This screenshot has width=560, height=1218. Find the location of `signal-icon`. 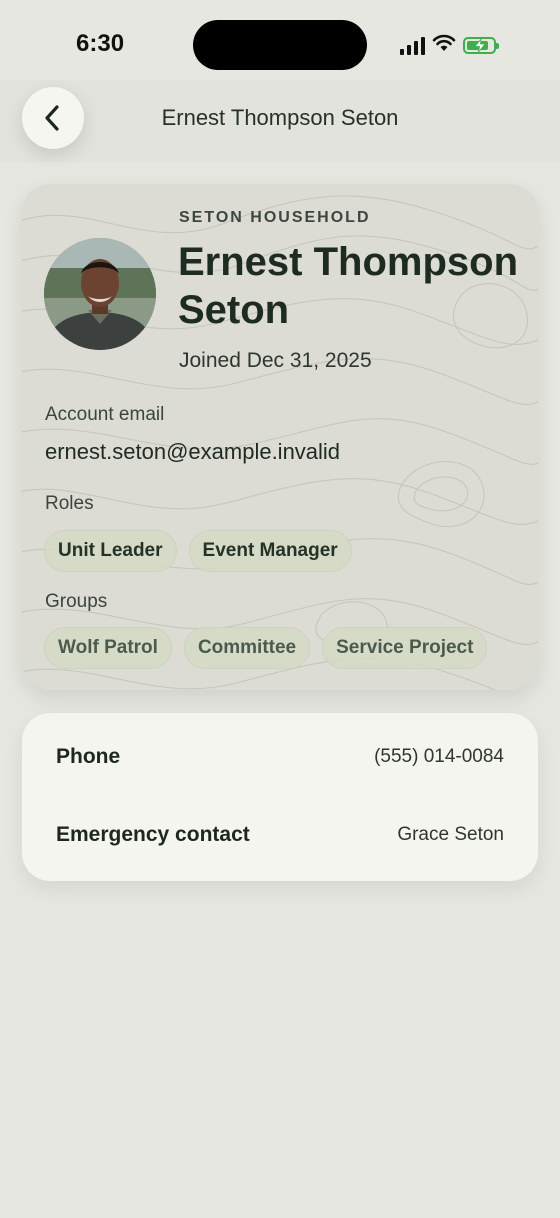

signal-icon is located at coordinates (412, 45).